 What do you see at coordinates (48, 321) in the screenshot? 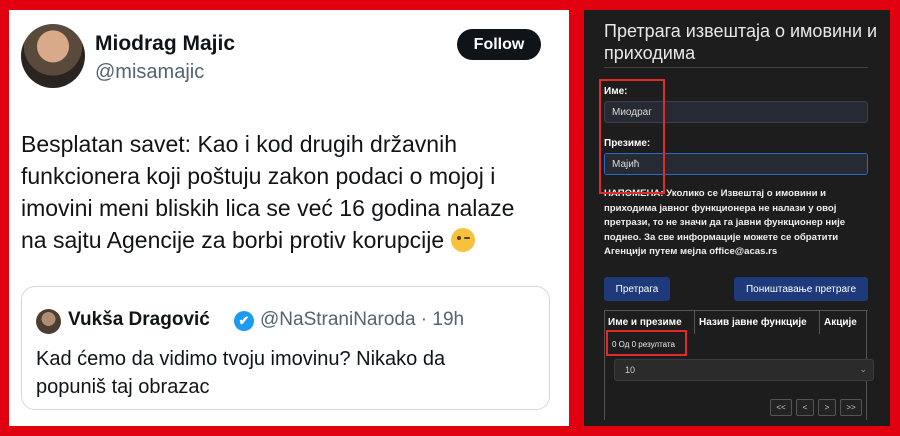
I see `quoted-author-avatar` at bounding box center [48, 321].